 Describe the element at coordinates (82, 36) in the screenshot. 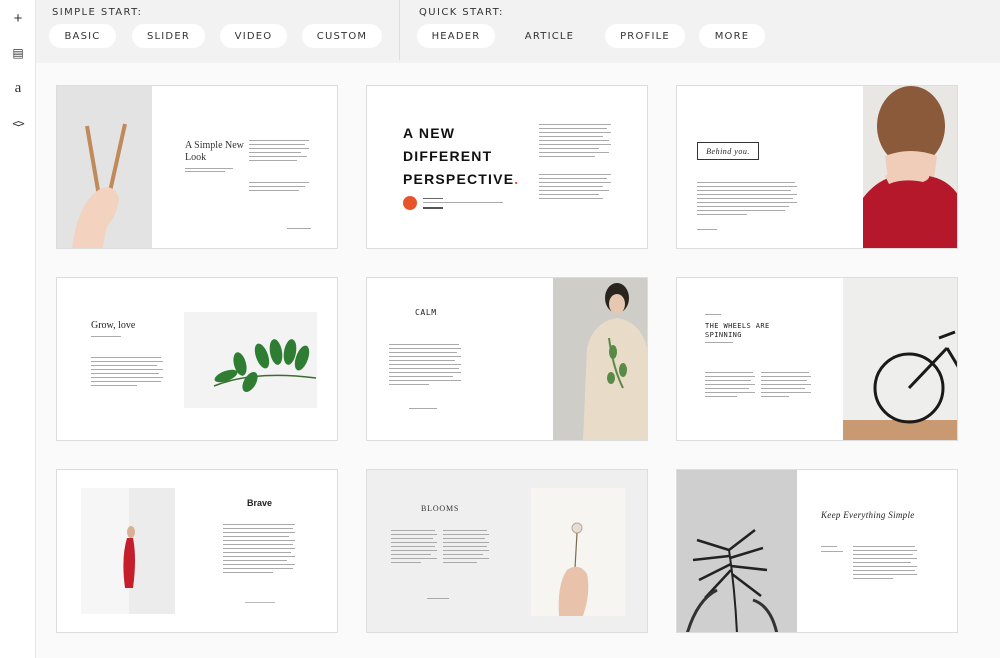

I see `basic-button: BASIC` at that location.